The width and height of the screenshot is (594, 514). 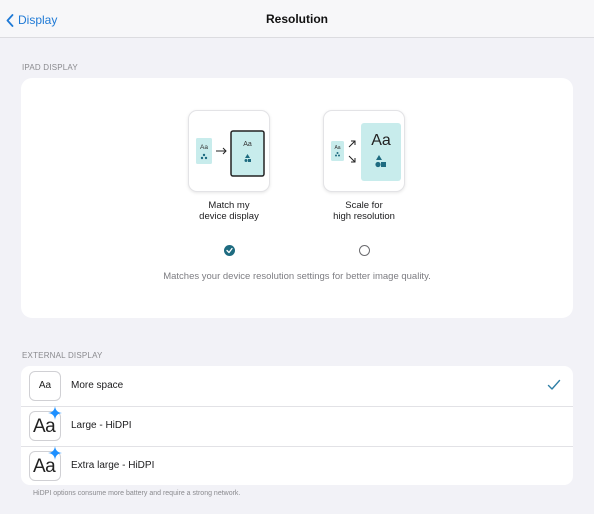 I want to click on list-item-extra-large-hidpi: Aa Extra large - HiDPI, so click(x=297, y=465).